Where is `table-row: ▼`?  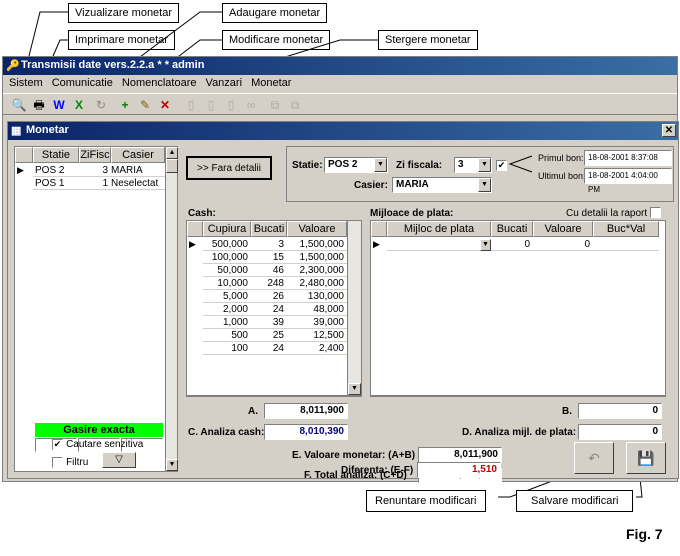 table-row: ▼ is located at coordinates (439, 245).